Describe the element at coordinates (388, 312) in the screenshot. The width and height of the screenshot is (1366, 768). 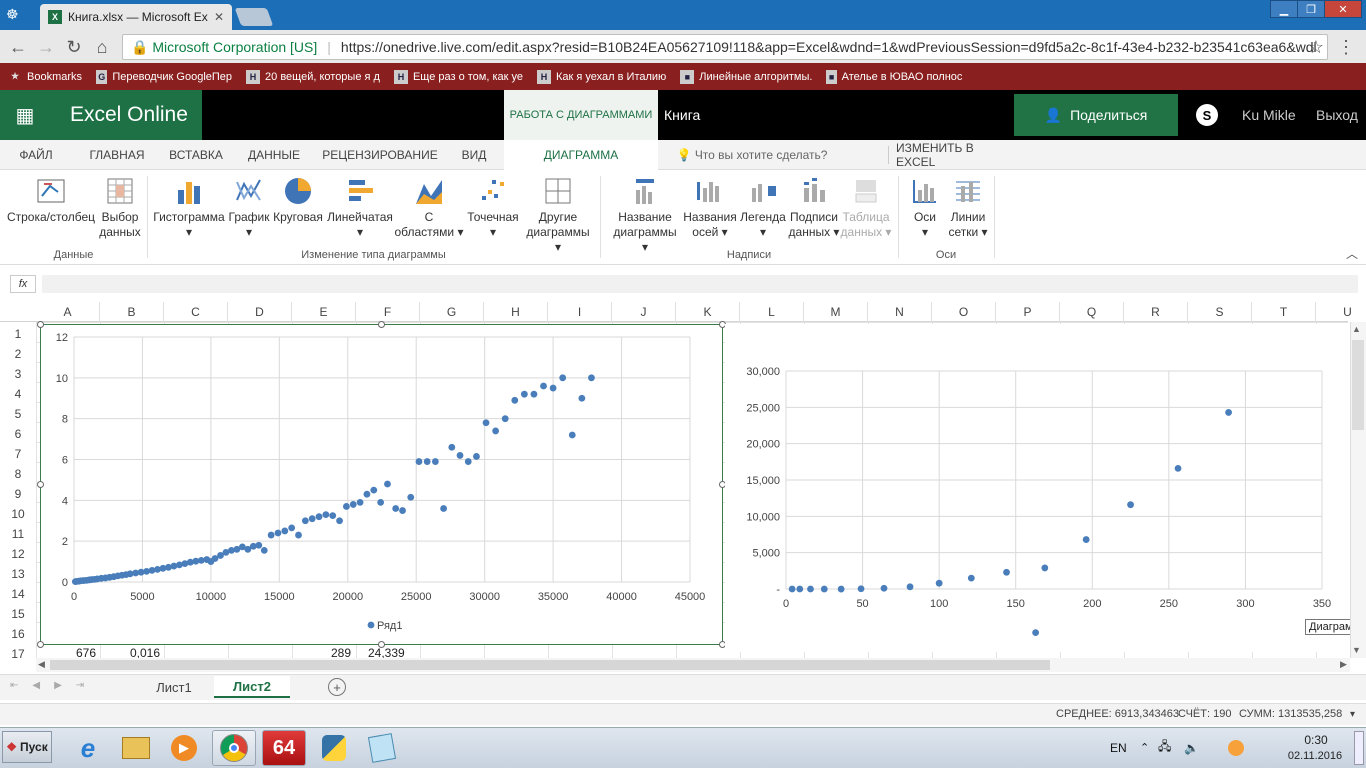
I see `column-header-F: F` at that location.